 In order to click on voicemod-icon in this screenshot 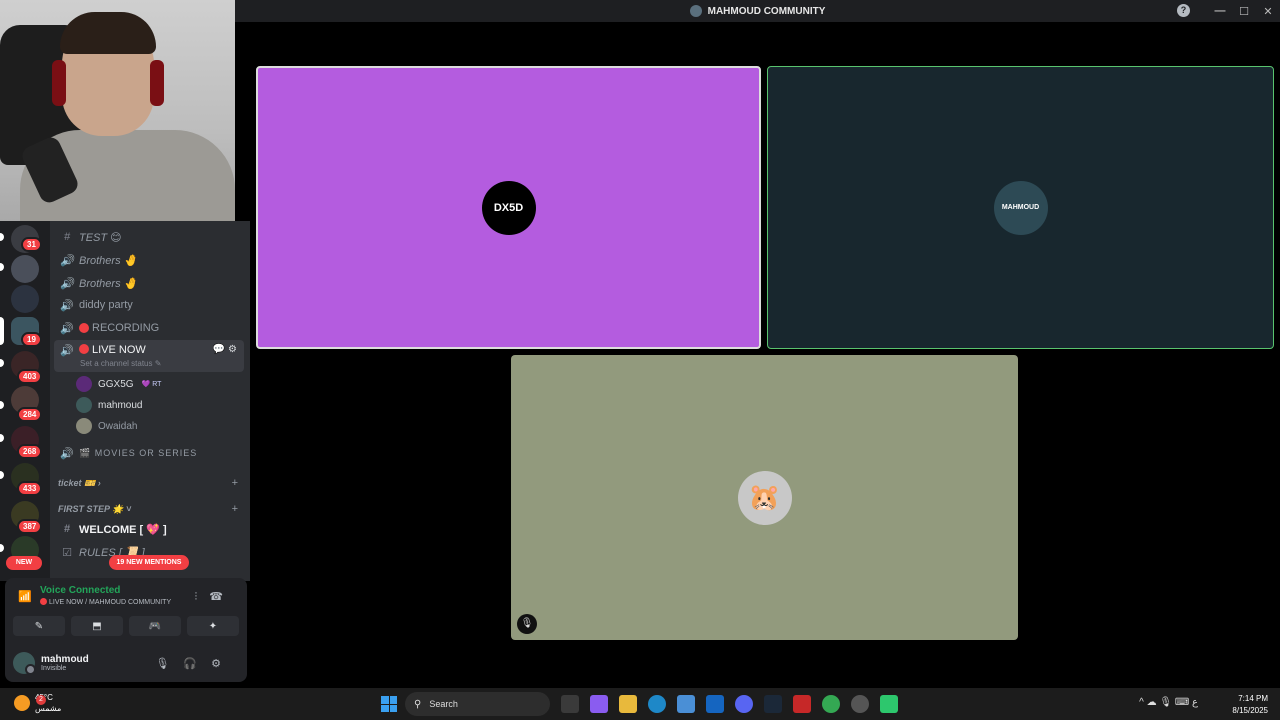, I will do `click(802, 704)`.